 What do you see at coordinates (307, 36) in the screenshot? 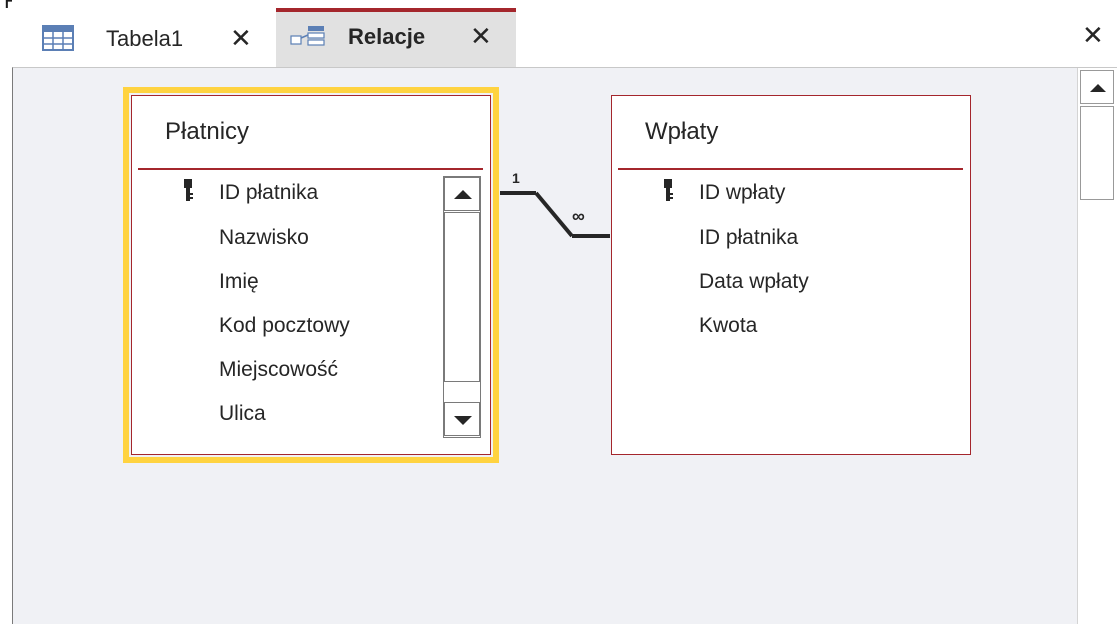
I see `relationships-icon` at bounding box center [307, 36].